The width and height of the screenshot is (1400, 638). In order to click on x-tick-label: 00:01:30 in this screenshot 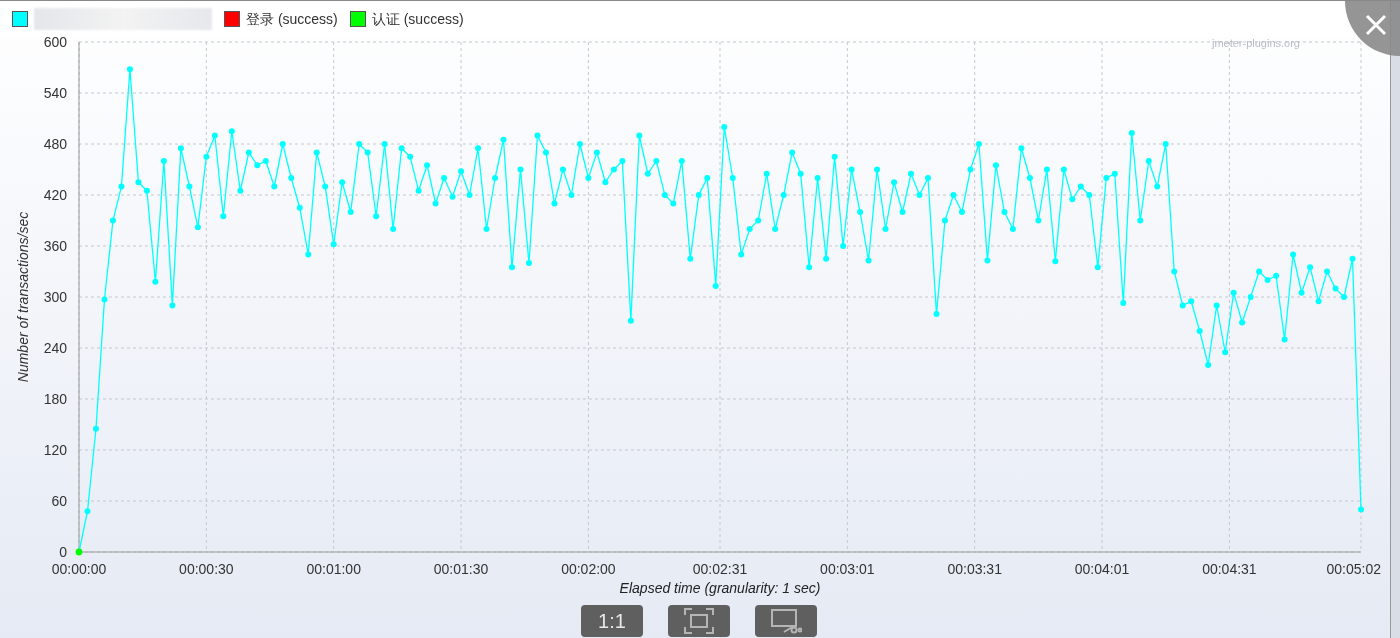, I will do `click(461, 569)`.